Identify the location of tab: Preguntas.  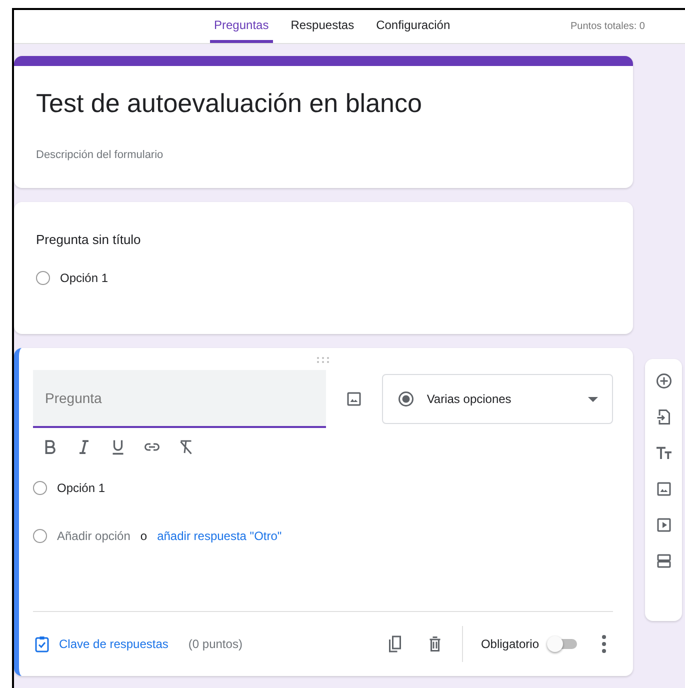
(241, 26).